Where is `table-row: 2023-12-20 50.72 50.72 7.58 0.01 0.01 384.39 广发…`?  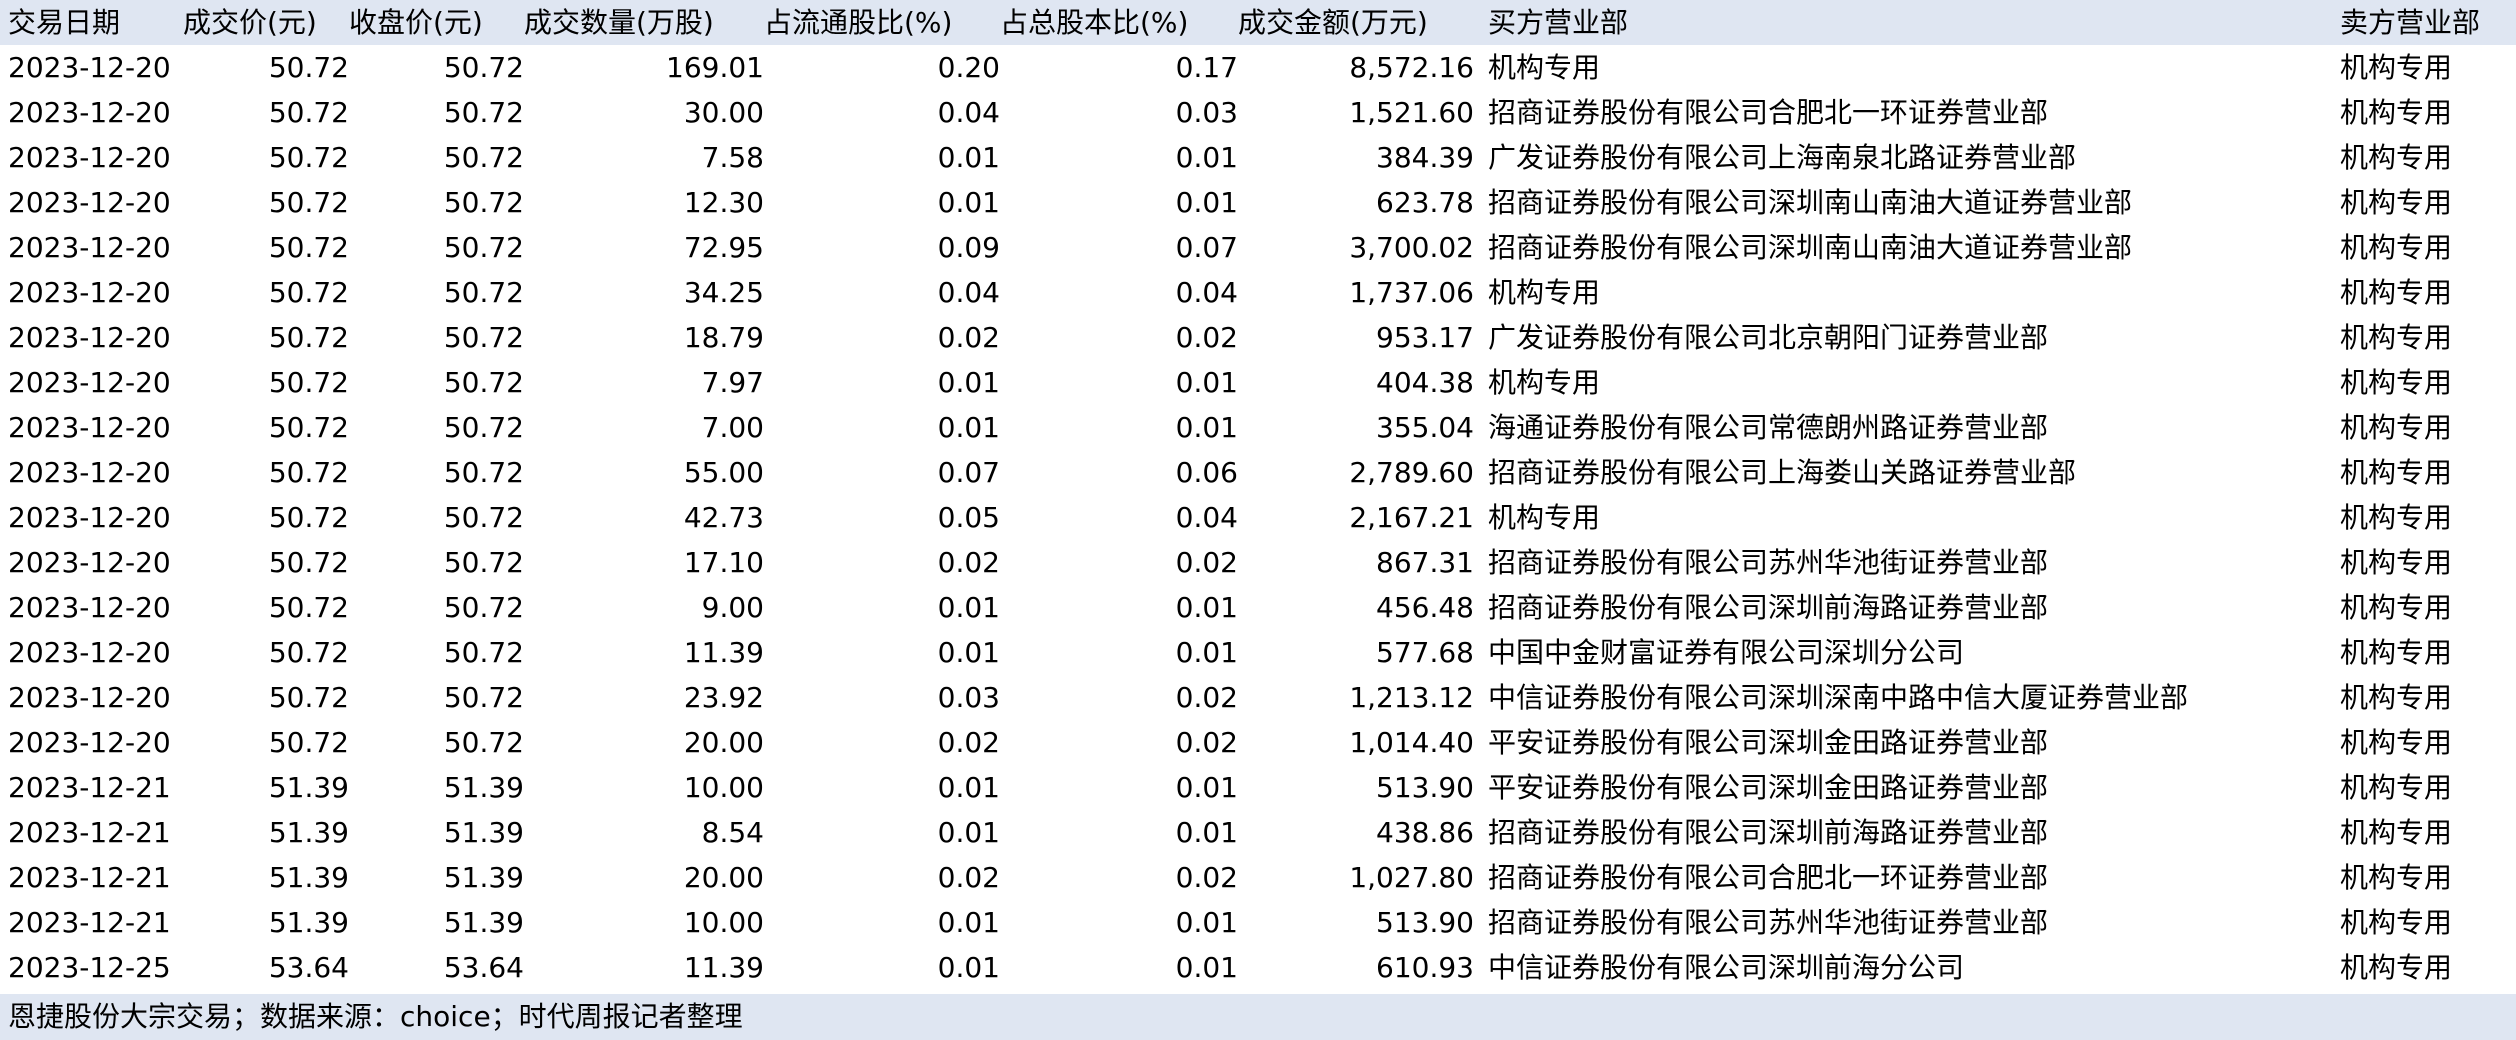 table-row: 2023-12-20 50.72 50.72 7.58 0.01 0.01 384.39 广发… is located at coordinates (1258, 157).